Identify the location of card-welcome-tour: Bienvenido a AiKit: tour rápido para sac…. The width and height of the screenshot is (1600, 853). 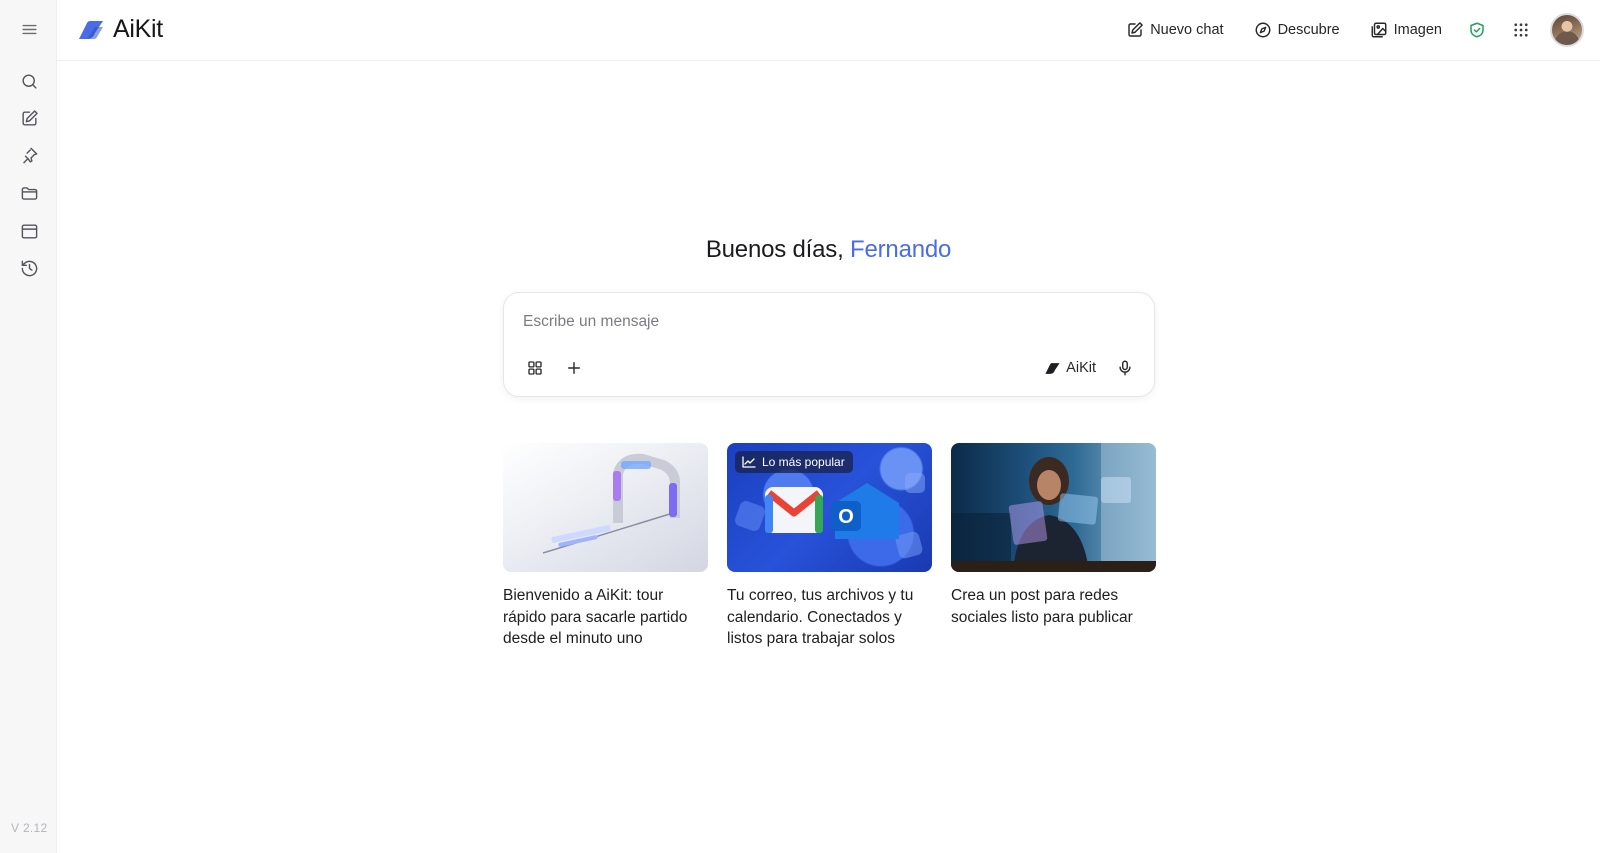
(605, 546).